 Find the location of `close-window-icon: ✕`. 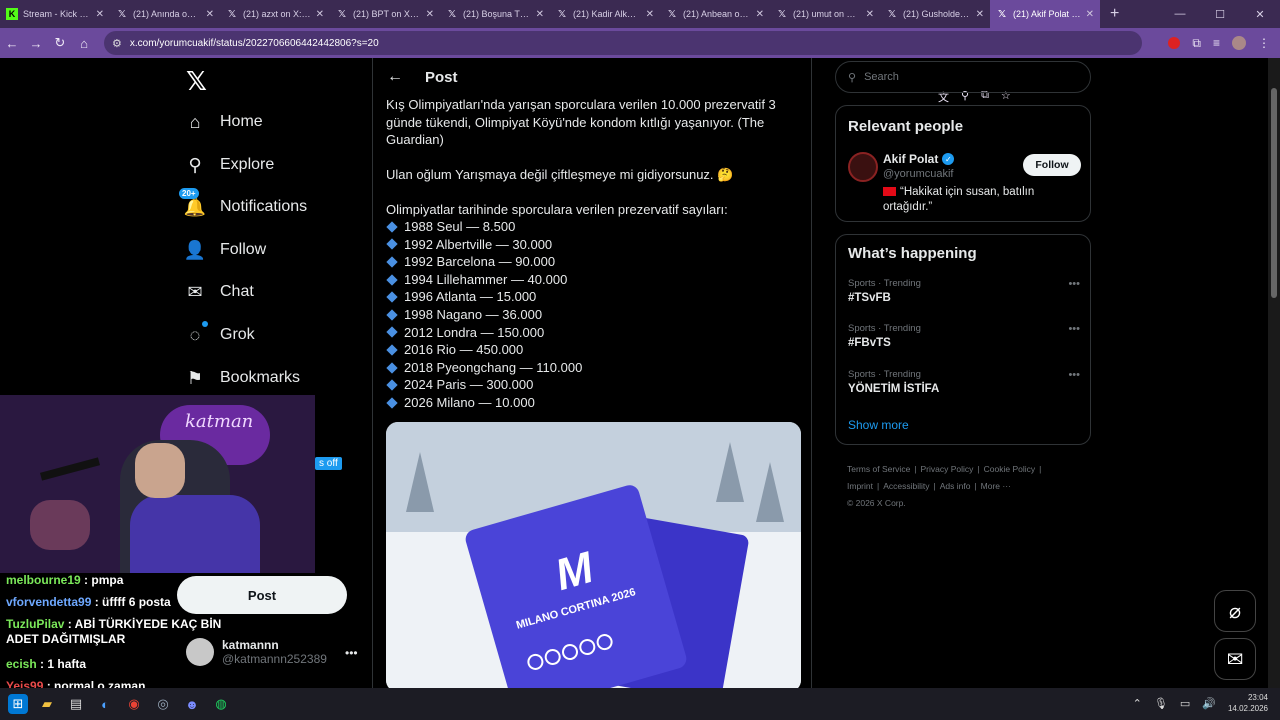

close-window-icon: ✕ is located at coordinates (1260, 14).